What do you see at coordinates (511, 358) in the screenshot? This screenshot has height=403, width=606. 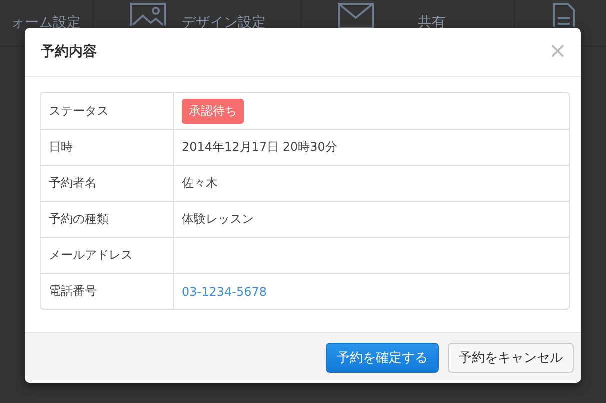 I see `cancel-button: 予約をキャンセル` at bounding box center [511, 358].